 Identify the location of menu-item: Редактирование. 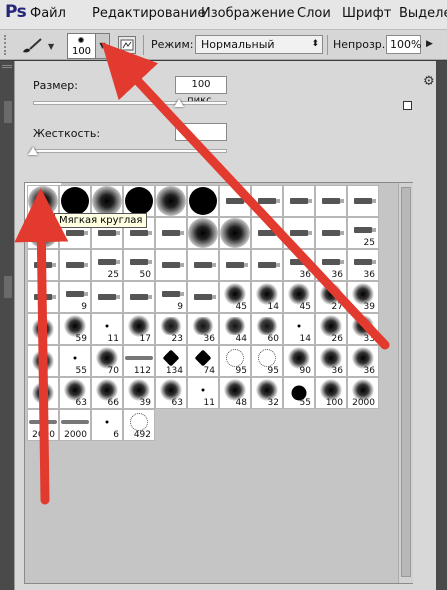
(148, 13).